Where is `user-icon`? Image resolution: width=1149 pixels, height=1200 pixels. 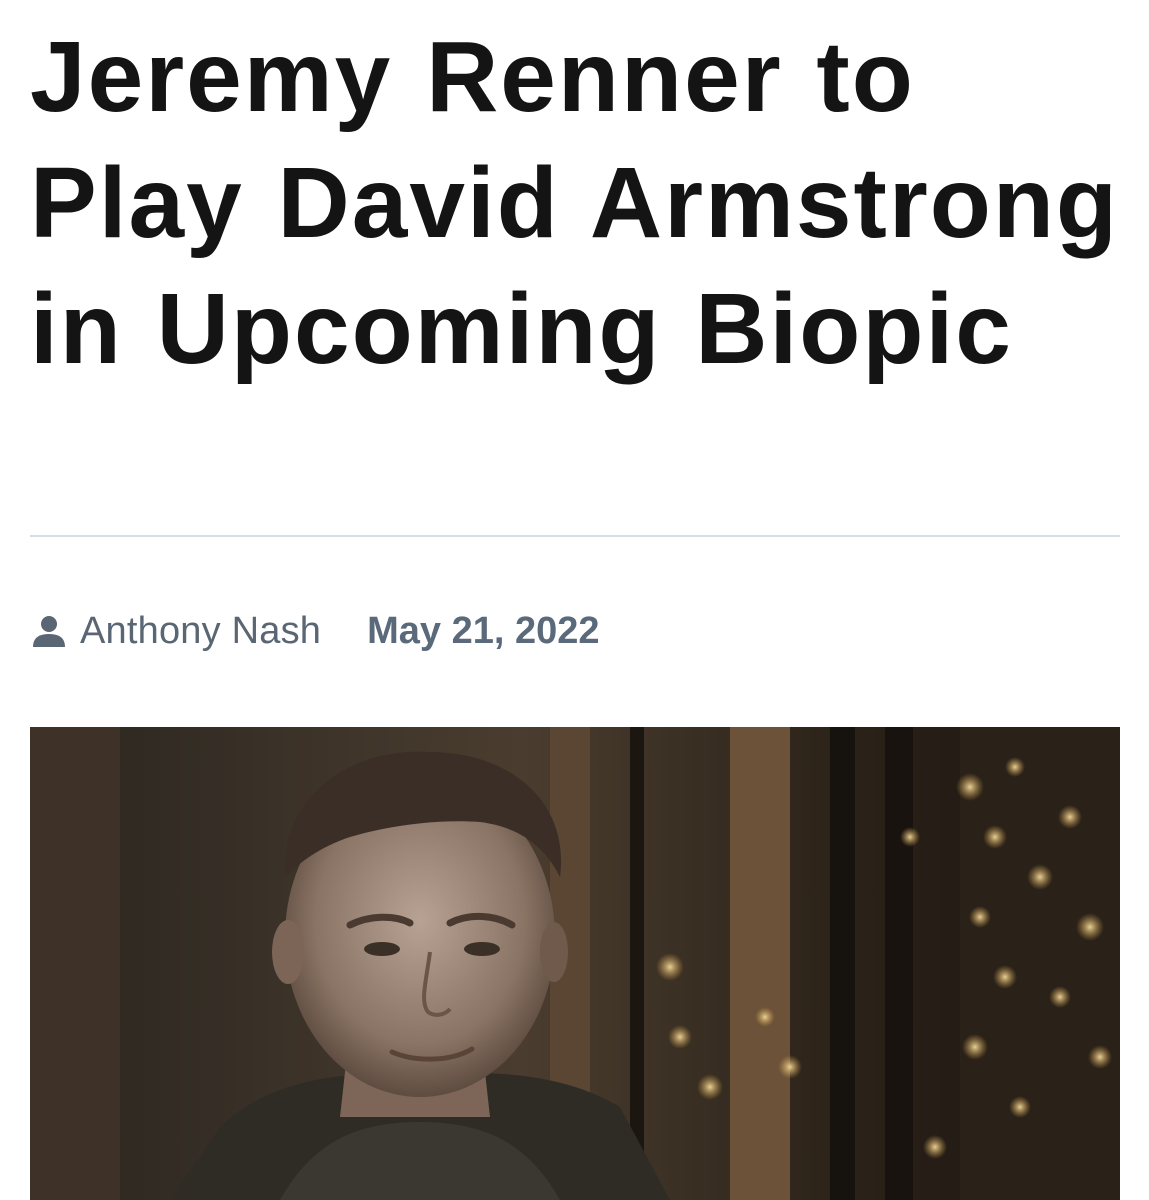 user-icon is located at coordinates (55, 631).